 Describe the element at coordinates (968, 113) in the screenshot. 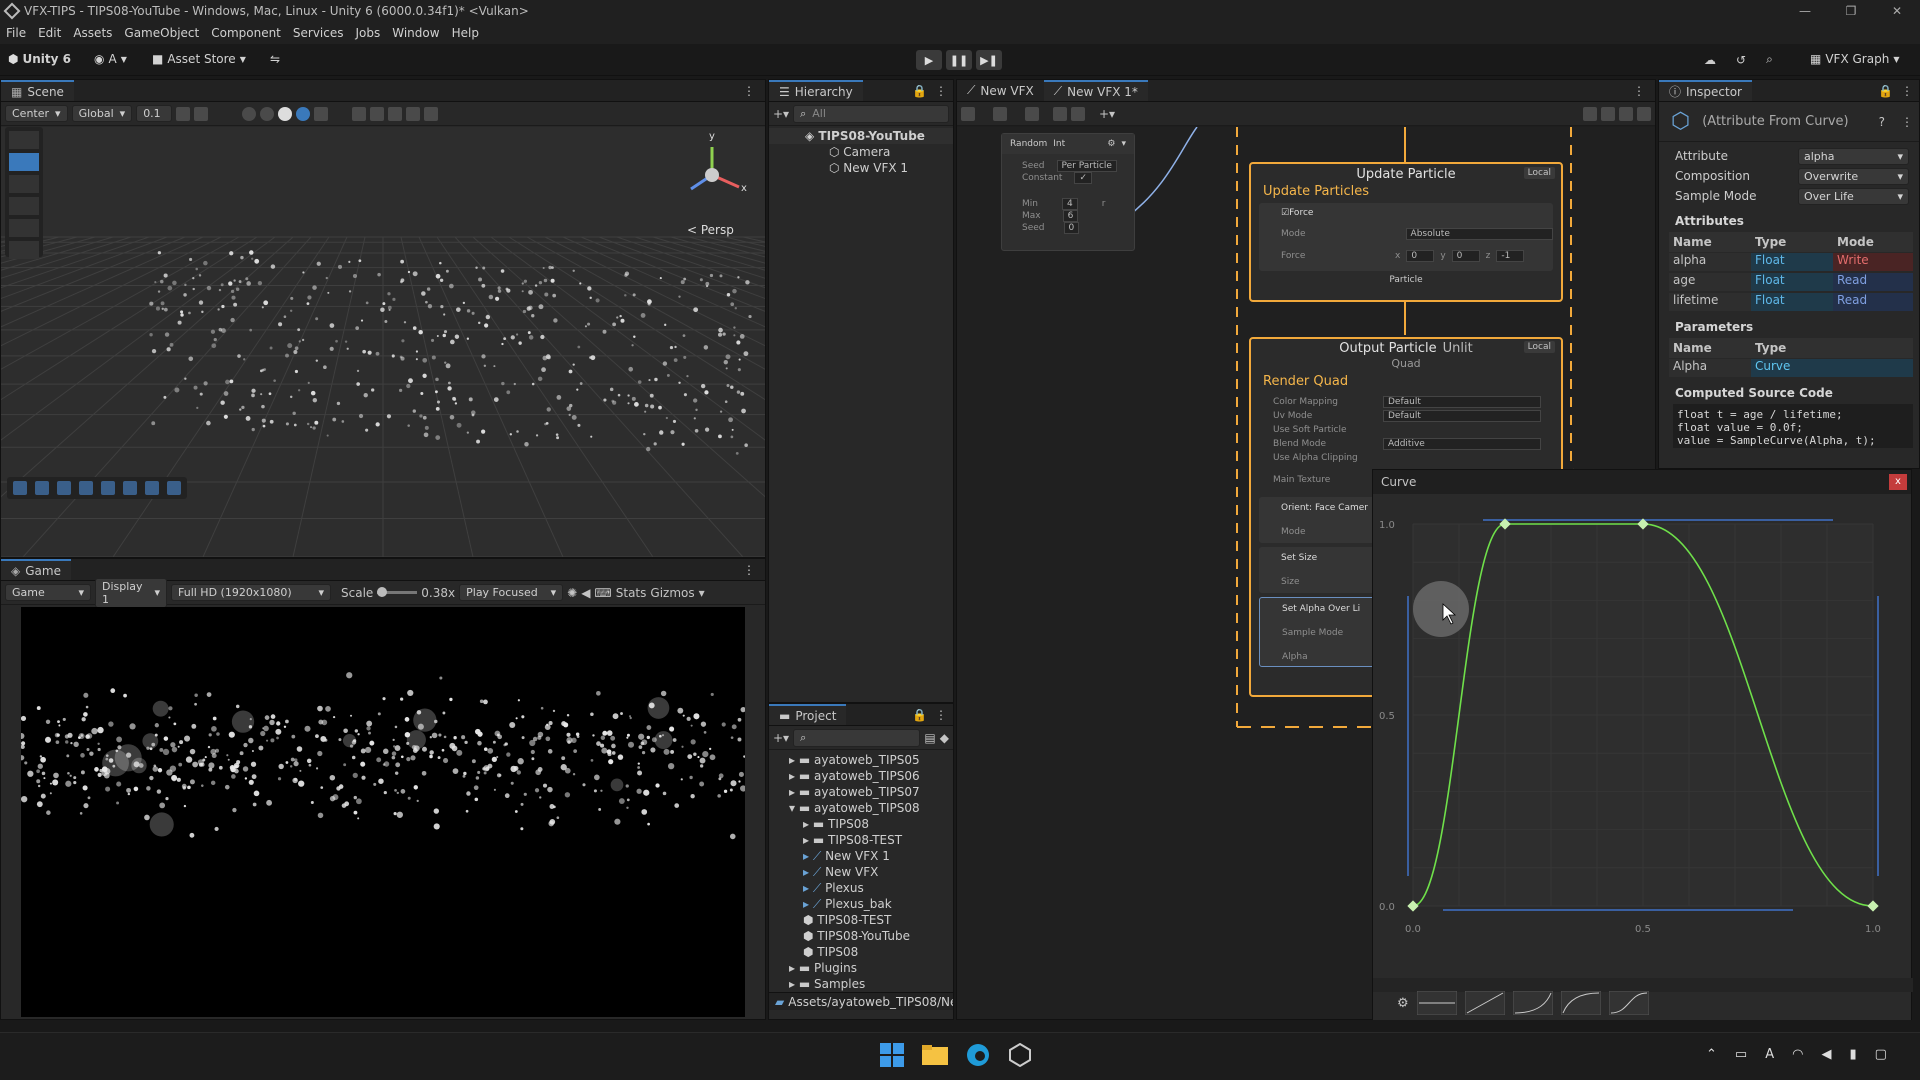

I see `save-icon` at that location.